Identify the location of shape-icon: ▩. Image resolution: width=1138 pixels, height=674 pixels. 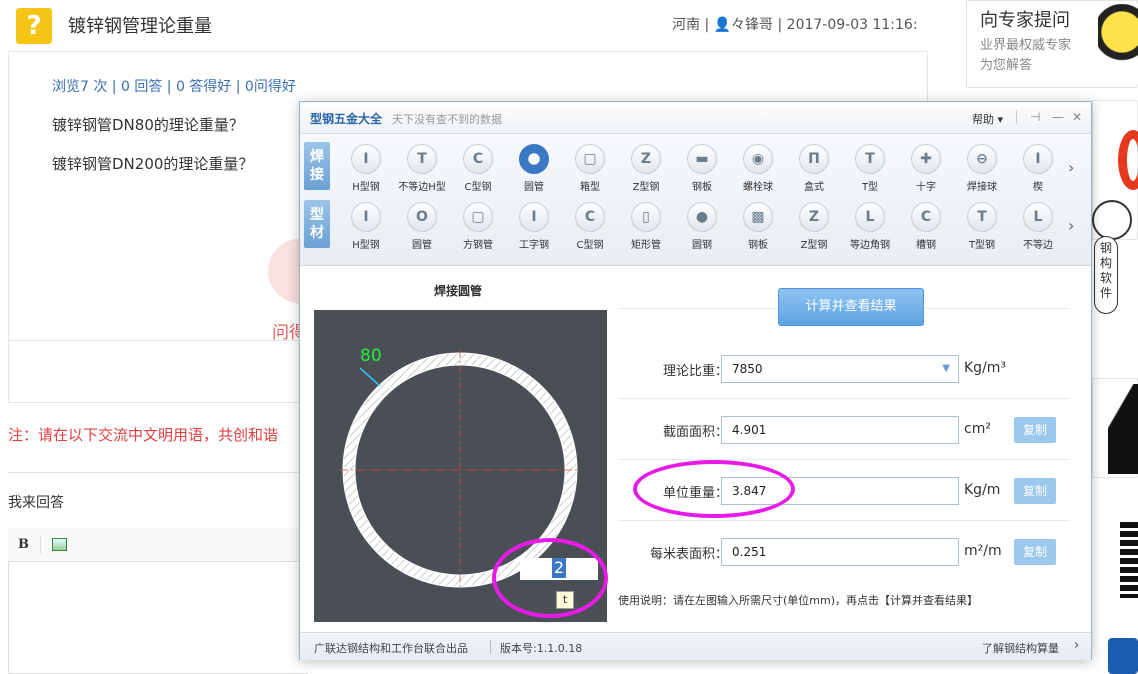
(758, 217).